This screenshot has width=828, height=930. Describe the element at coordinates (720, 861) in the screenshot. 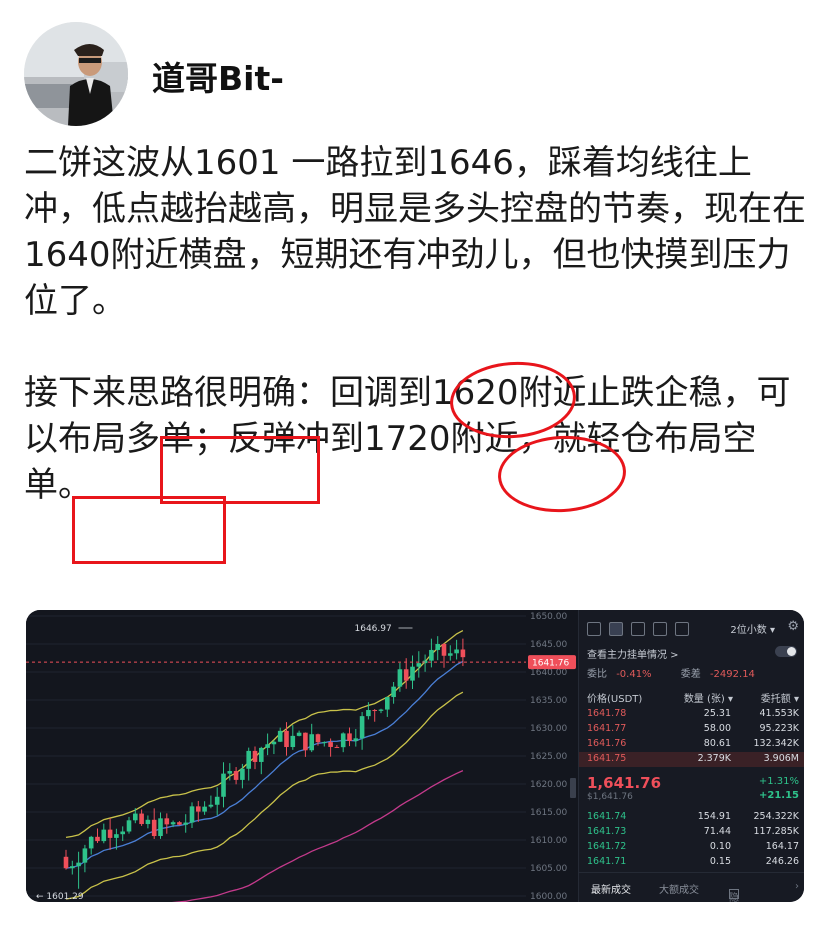

I see `bid-qty: 0.15` at that location.